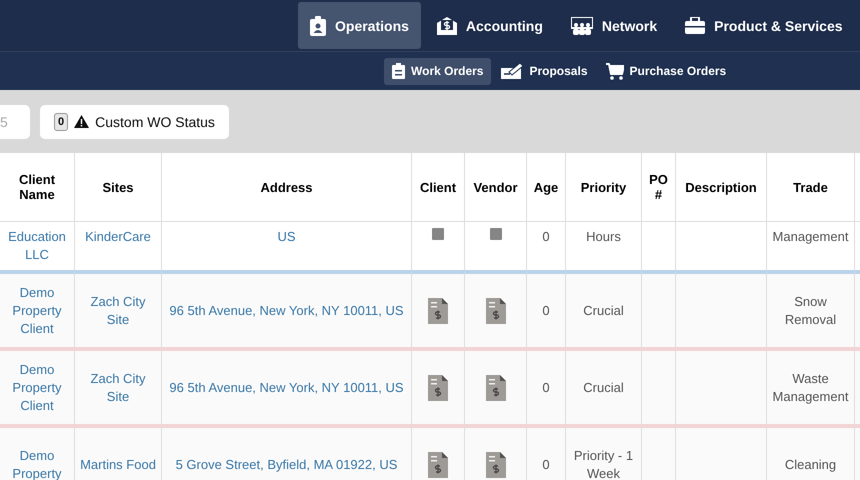  What do you see at coordinates (118, 452) in the screenshot?
I see `table-cell: Martins Food` at bounding box center [118, 452].